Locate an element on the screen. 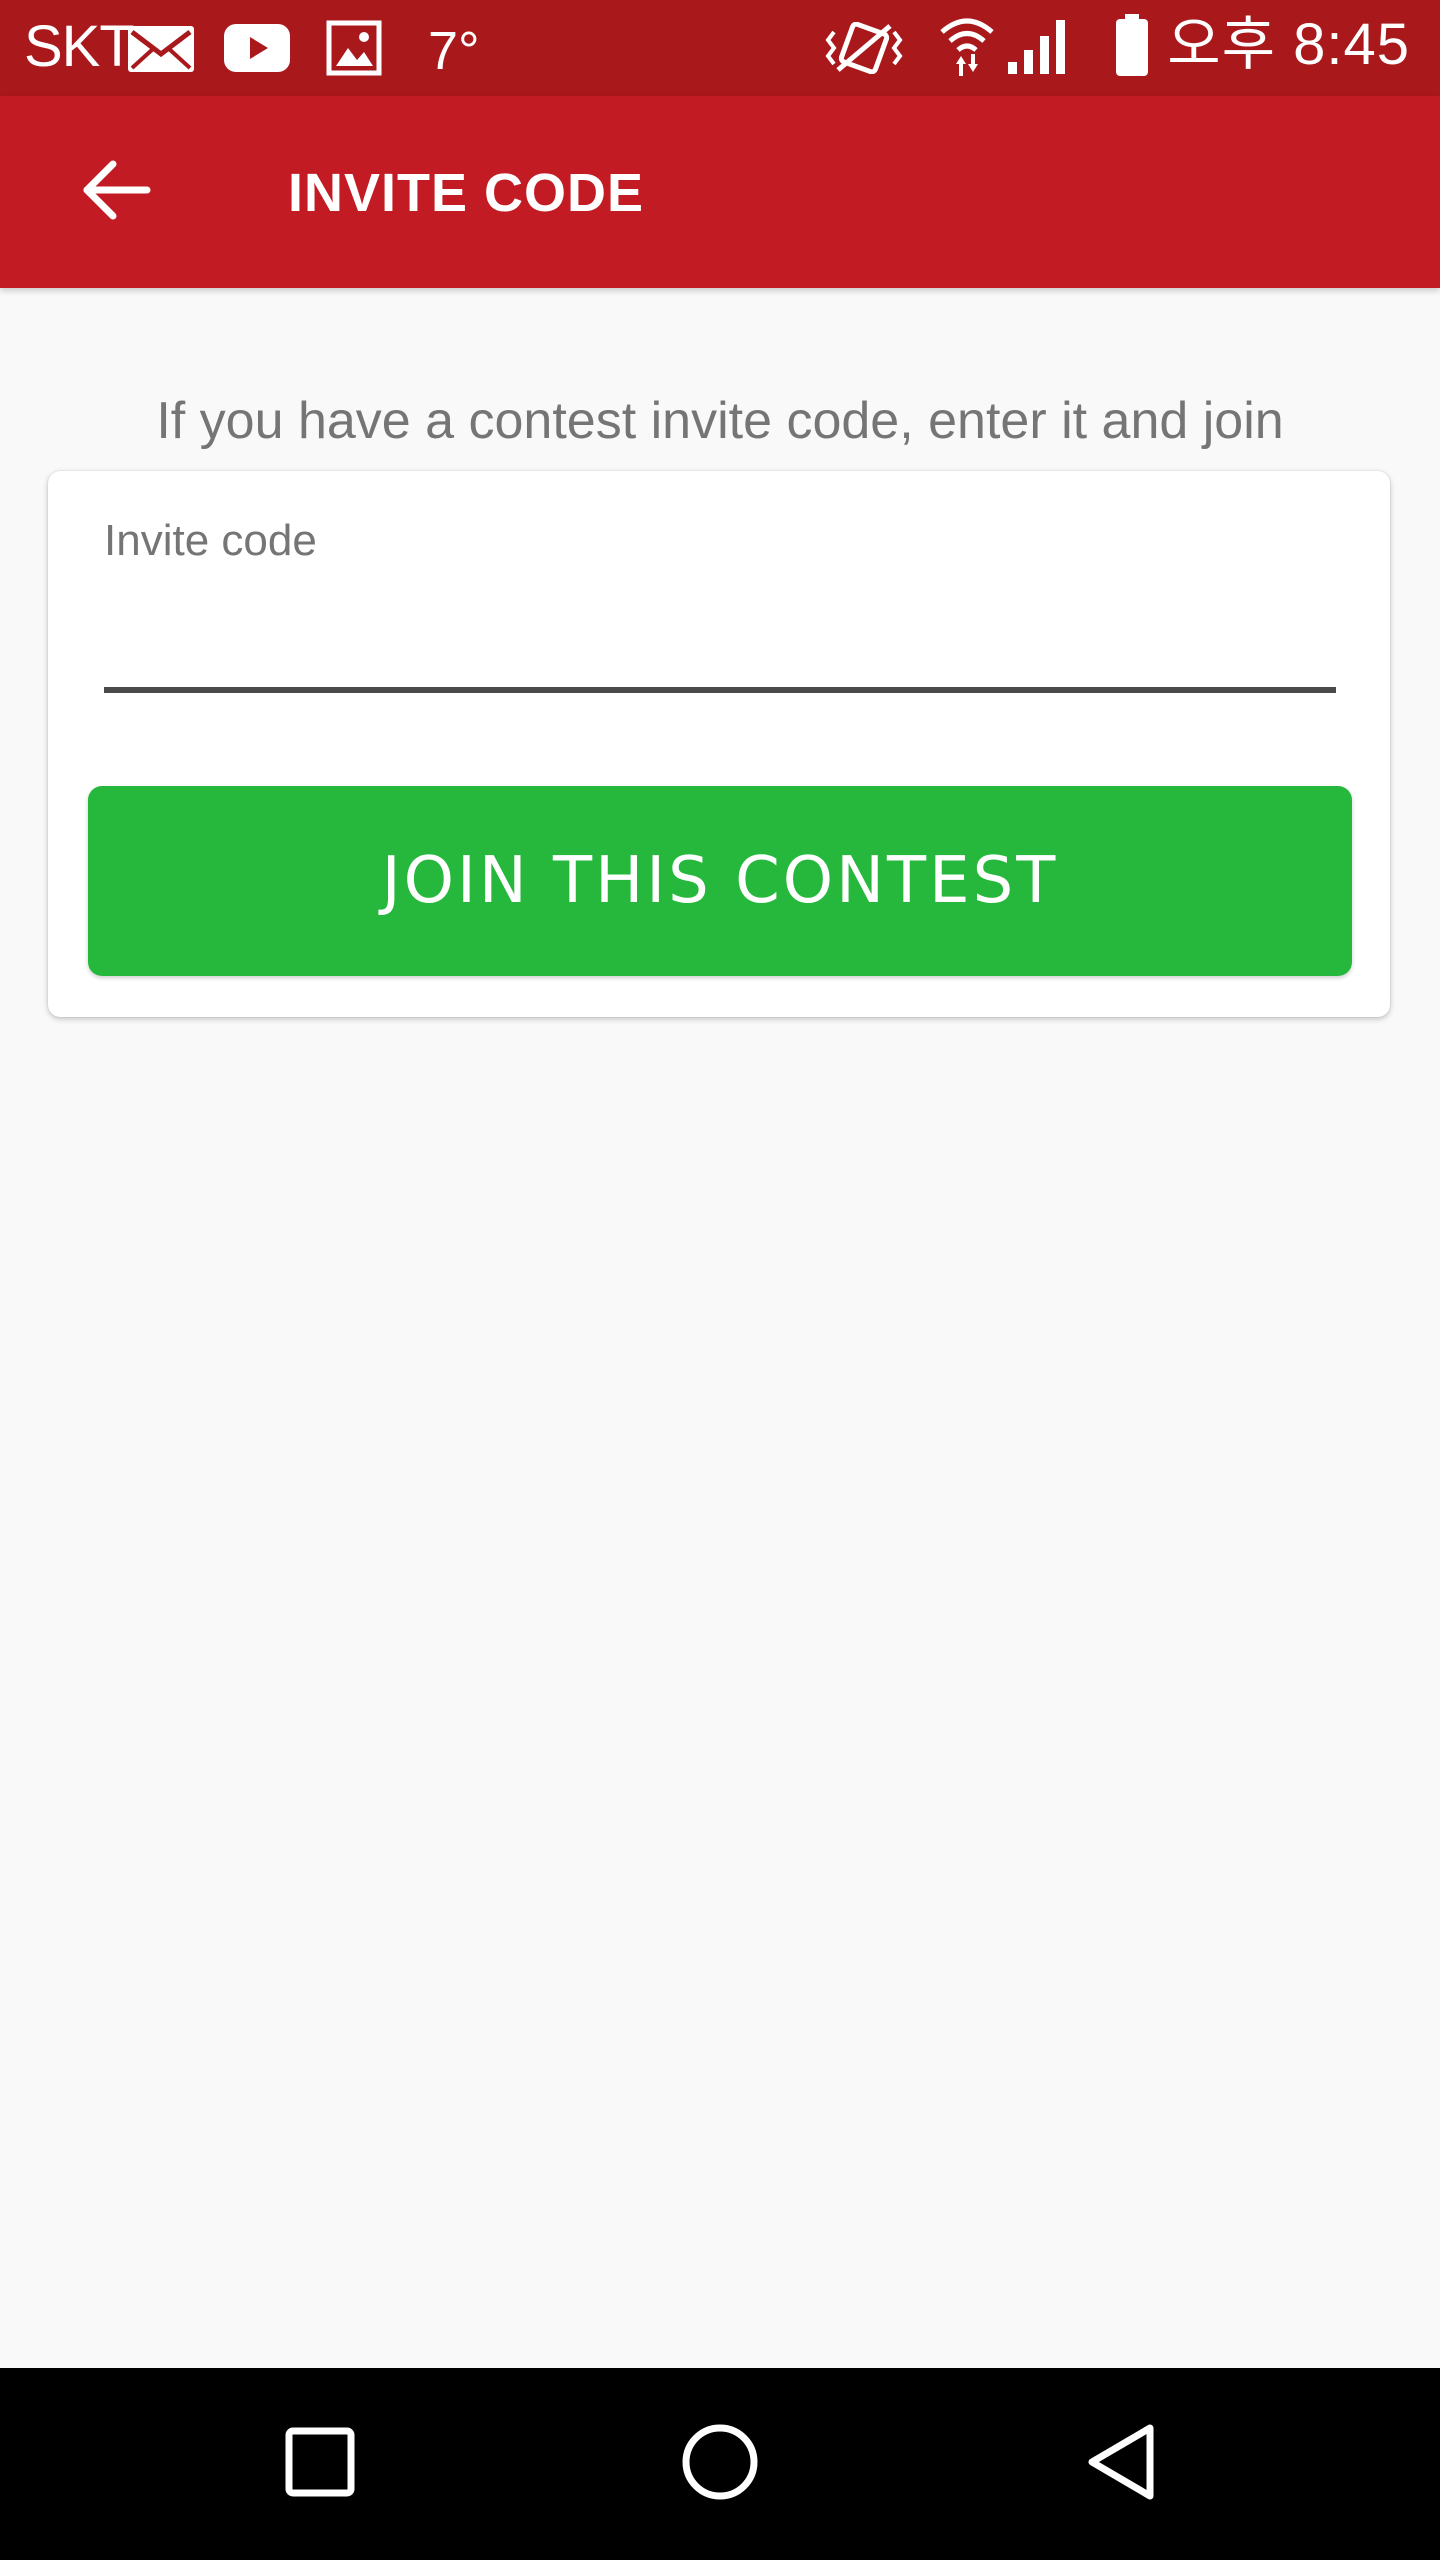  vibrate-icon is located at coordinates (864, 50).